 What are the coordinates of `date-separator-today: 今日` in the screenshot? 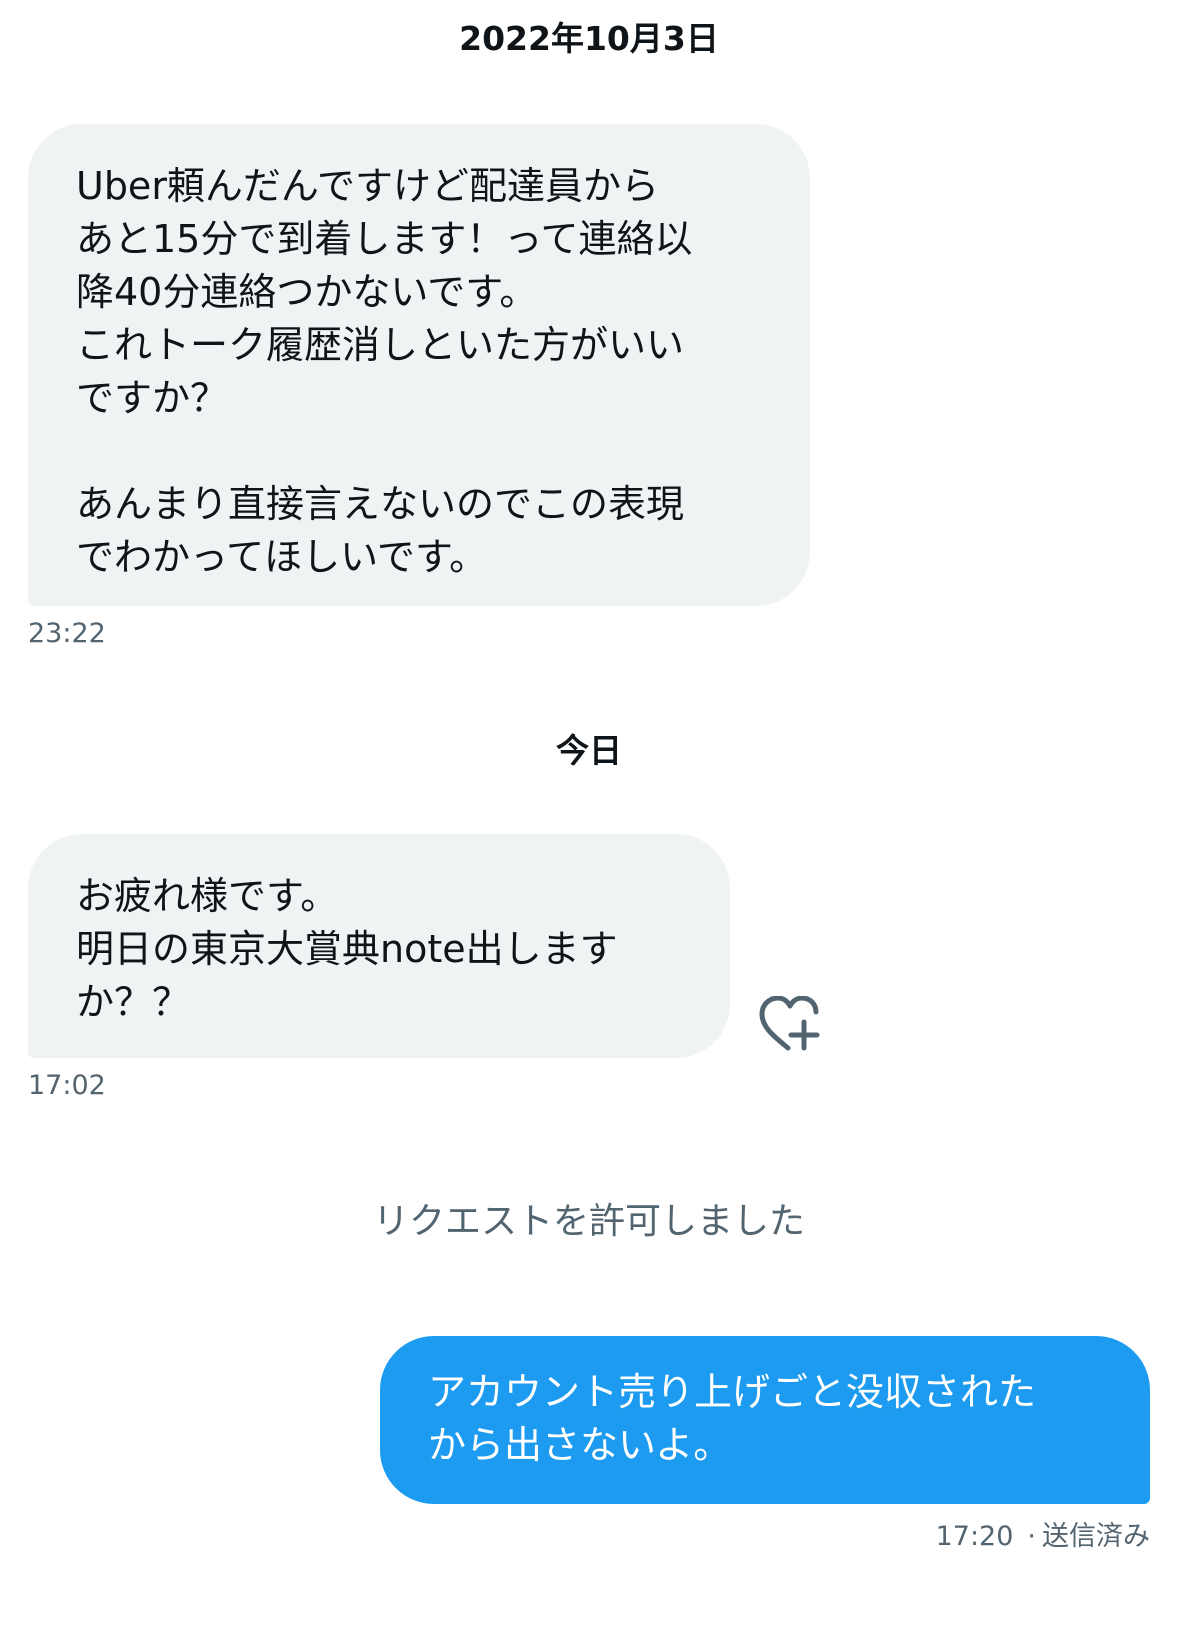 It's located at (589, 750).